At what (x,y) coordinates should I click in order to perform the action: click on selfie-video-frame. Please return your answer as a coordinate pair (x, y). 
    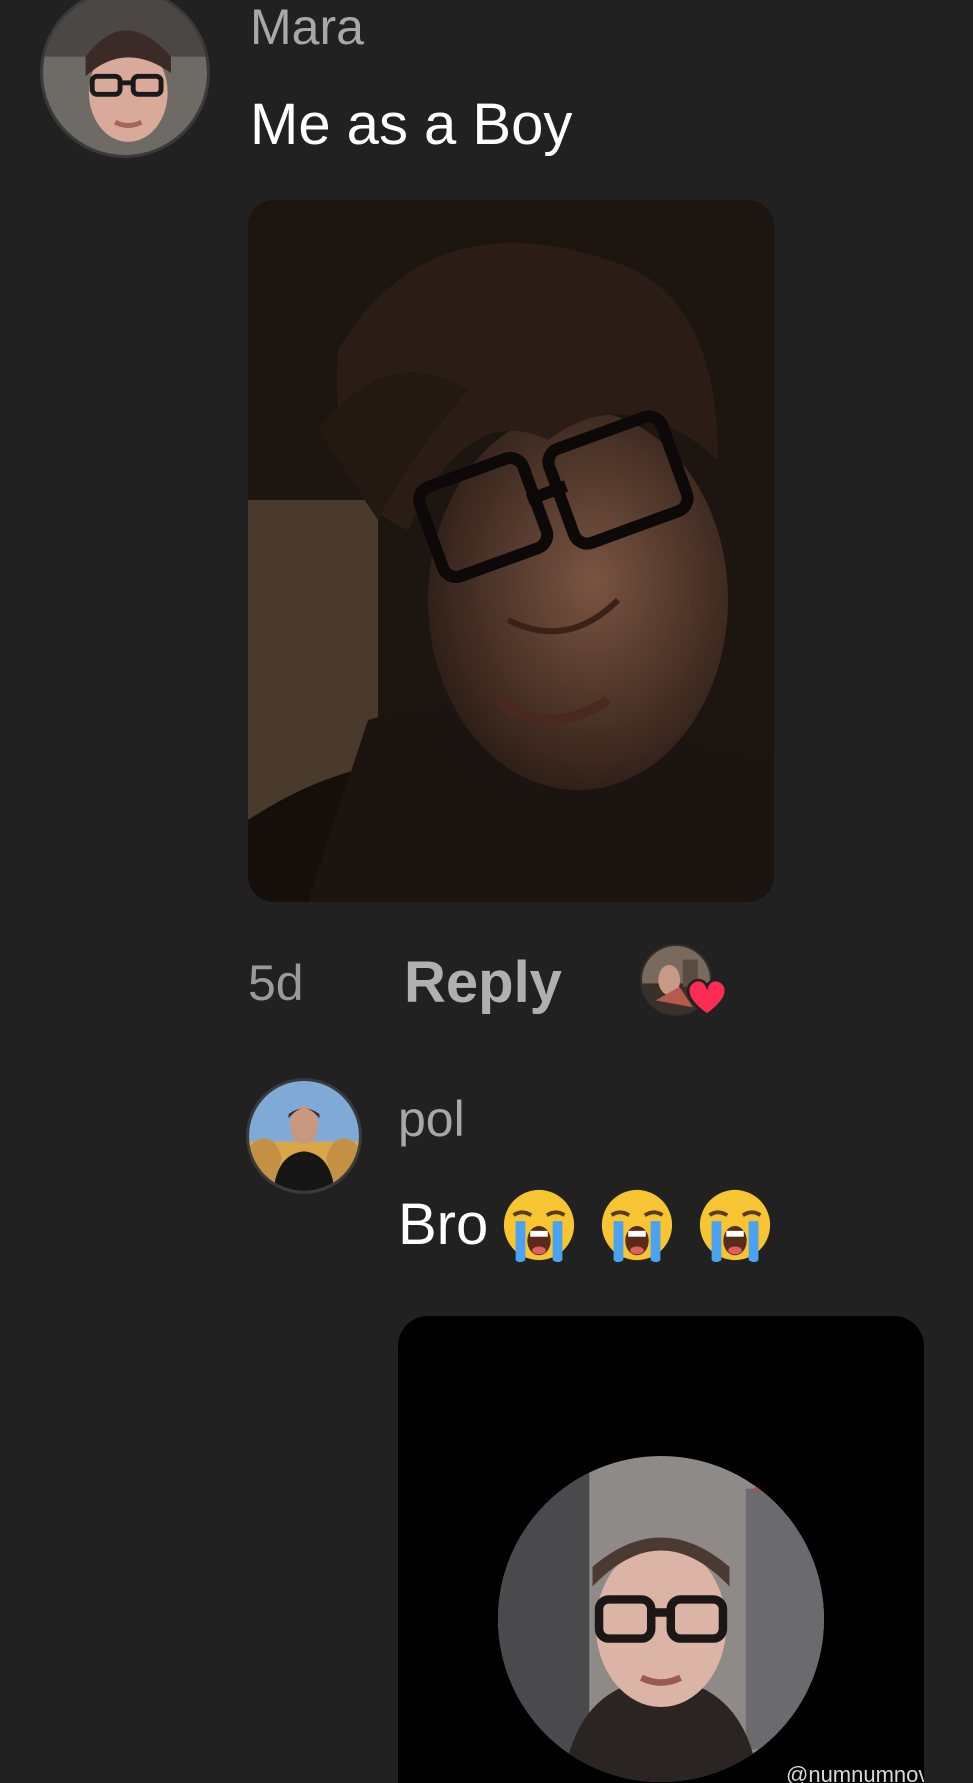
    Looking at the image, I should click on (661, 1619).